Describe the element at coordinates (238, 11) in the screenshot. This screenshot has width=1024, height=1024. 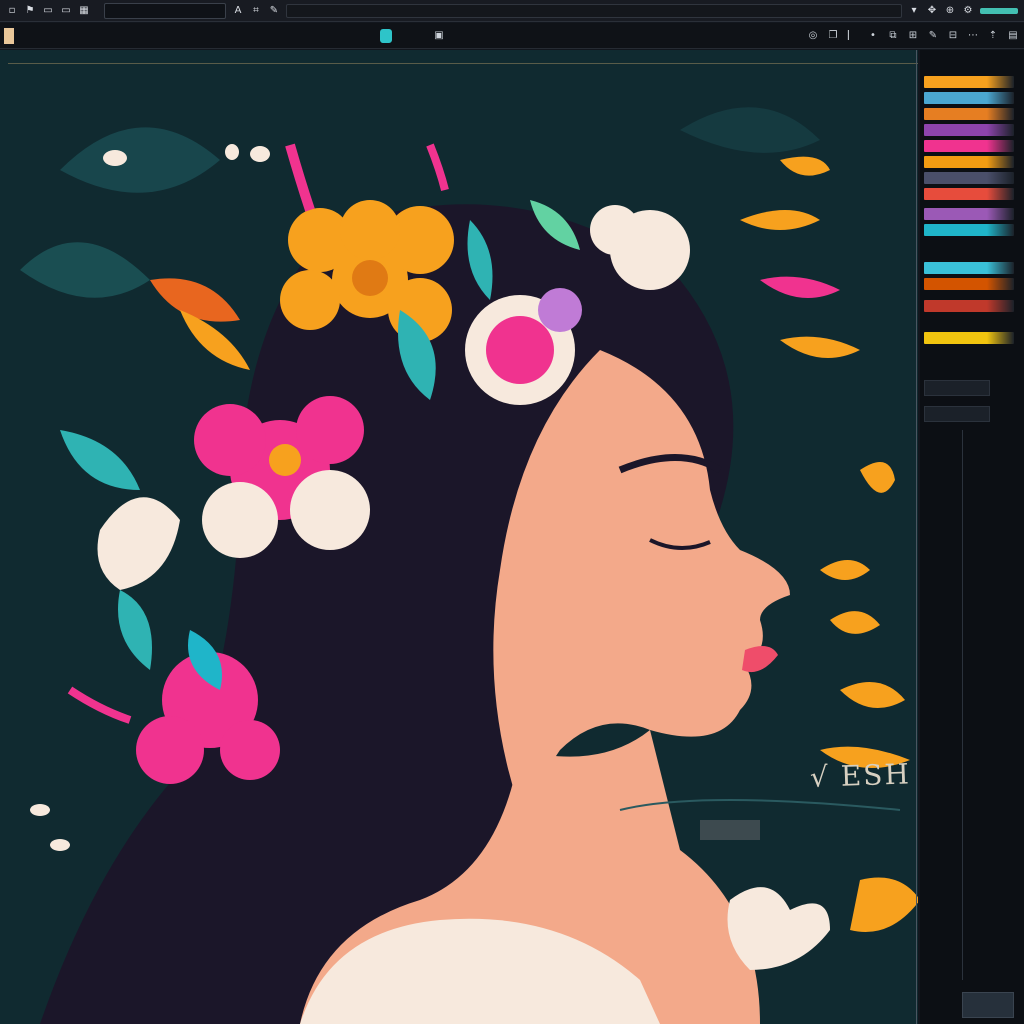
I see `text-icon: A` at that location.